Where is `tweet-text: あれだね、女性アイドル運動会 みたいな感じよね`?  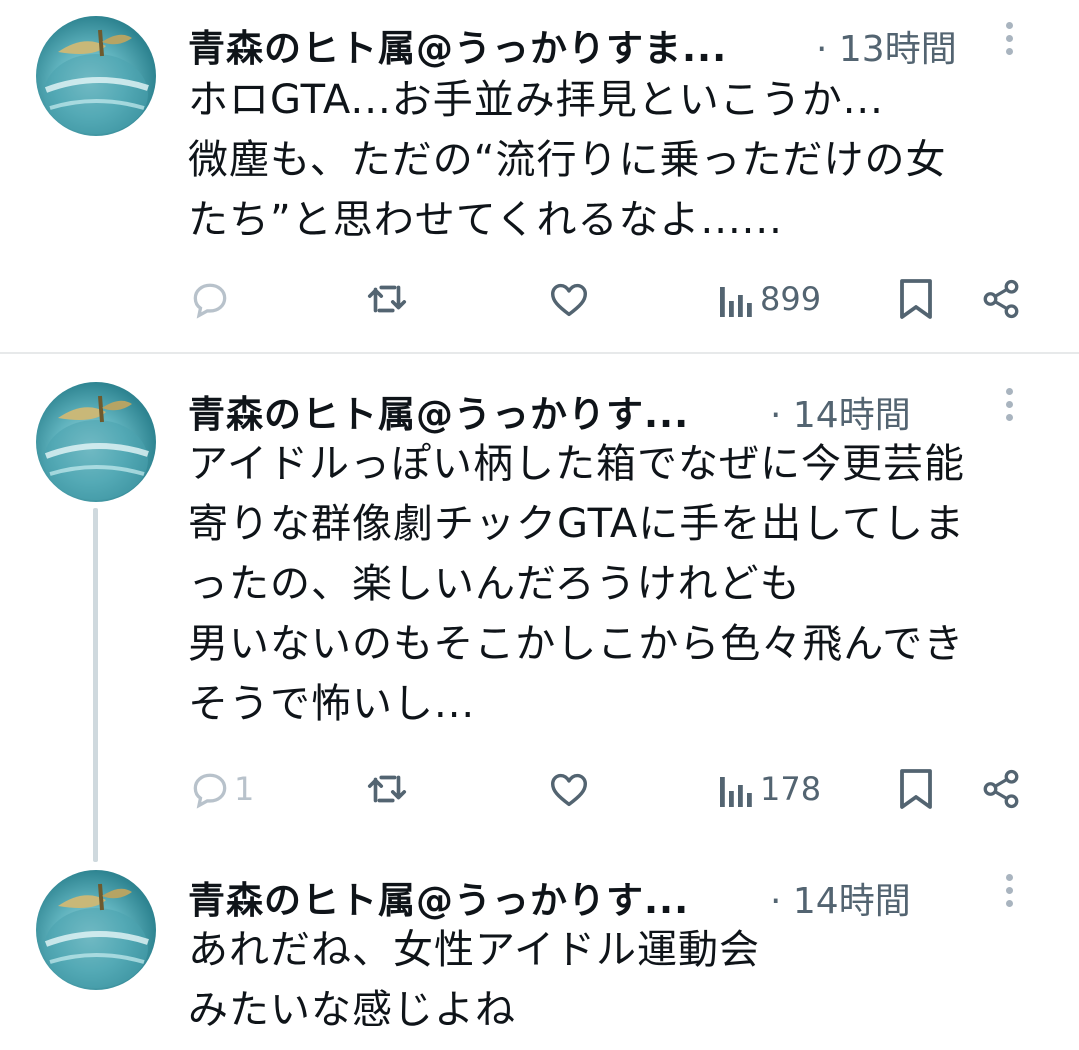
tweet-text: あれだね、女性アイドル運動会 みたいな感じよね is located at coordinates (623, 980).